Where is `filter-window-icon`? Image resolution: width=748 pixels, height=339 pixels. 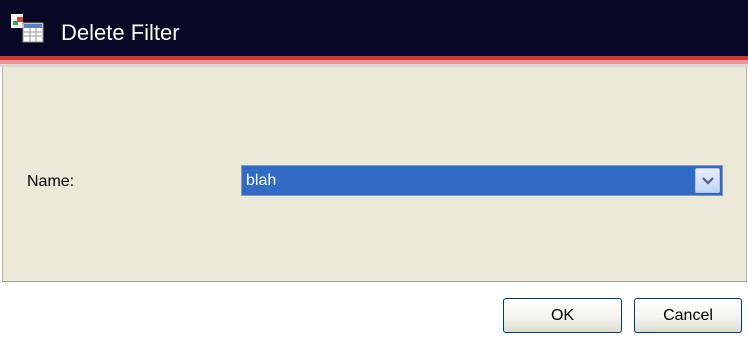 filter-window-icon is located at coordinates (28, 29).